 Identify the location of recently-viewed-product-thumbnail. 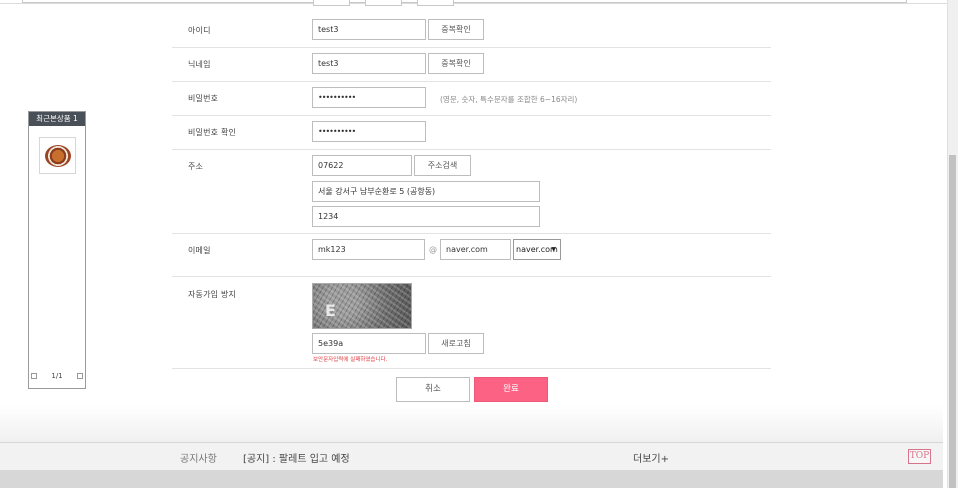
(57, 155).